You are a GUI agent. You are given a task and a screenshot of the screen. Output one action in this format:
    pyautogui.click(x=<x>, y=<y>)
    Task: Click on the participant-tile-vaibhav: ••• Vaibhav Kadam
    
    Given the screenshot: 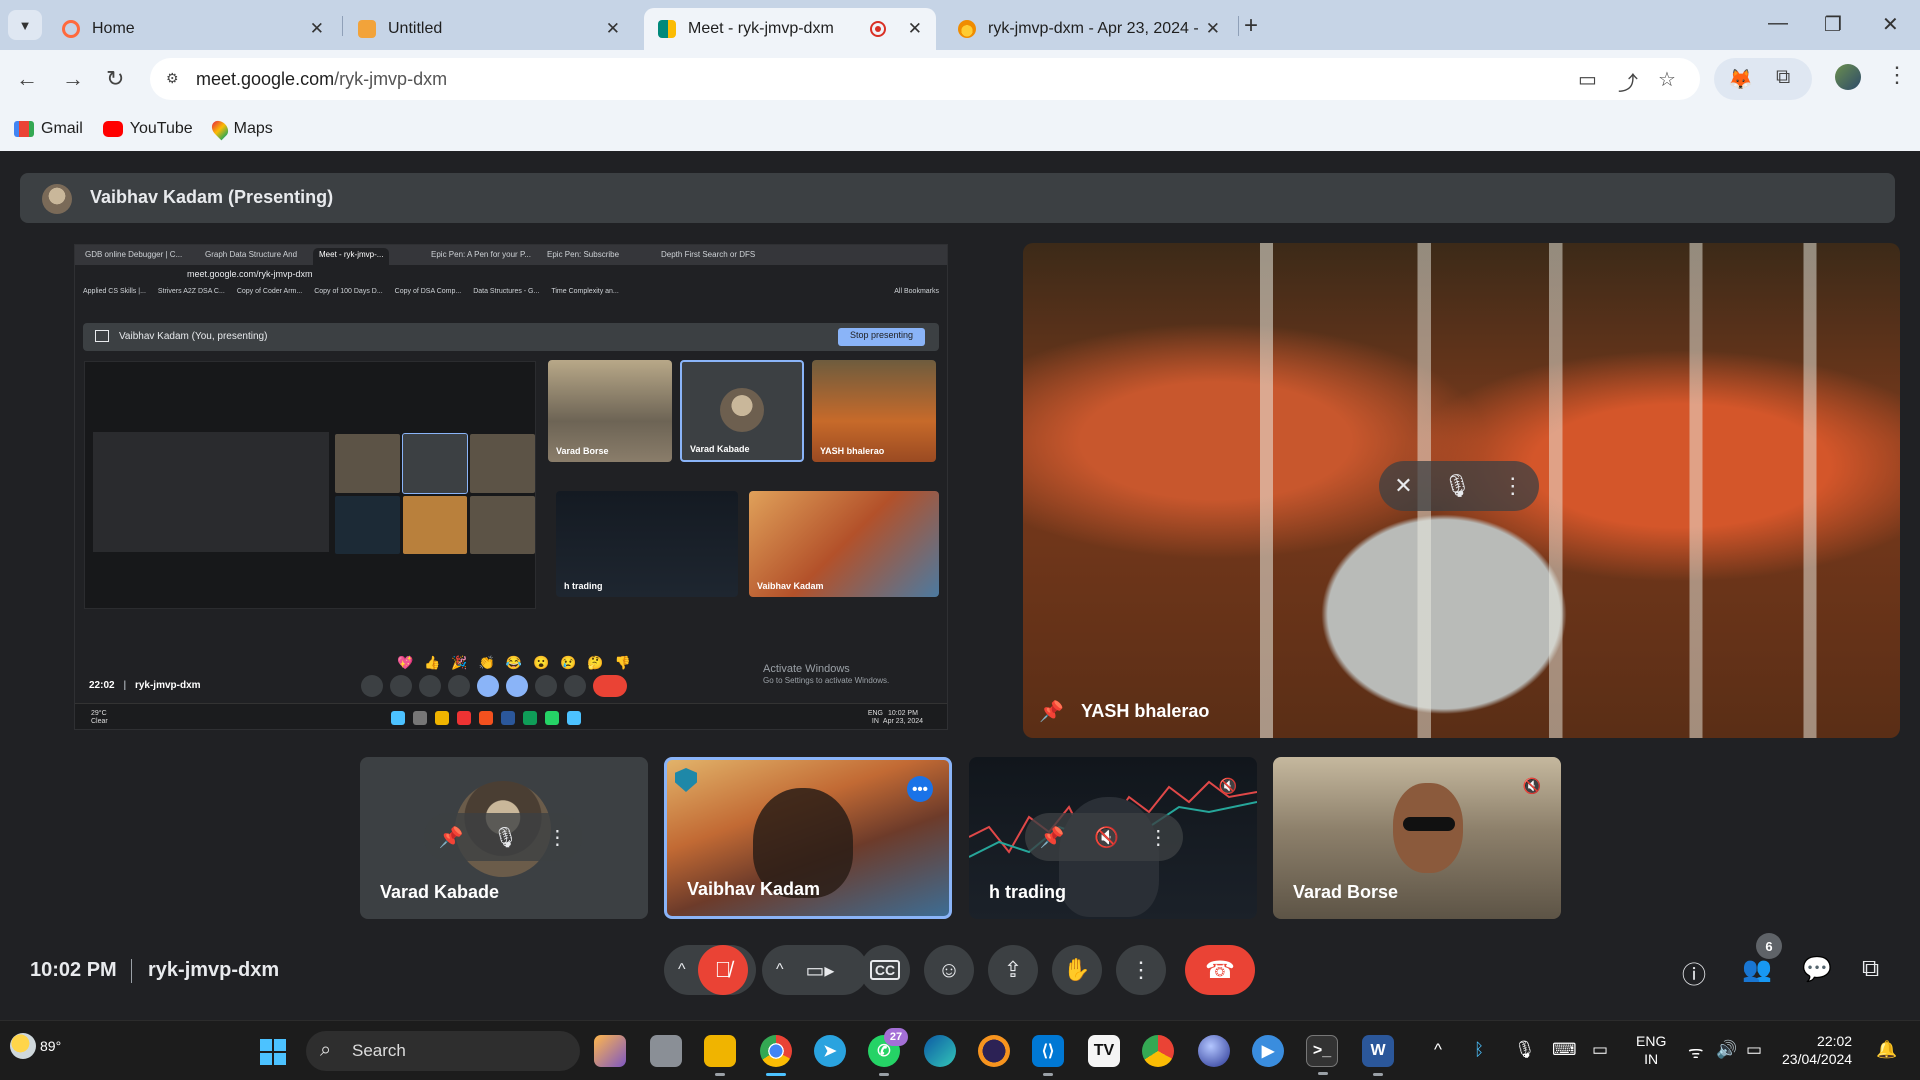 What is the action you would take?
    pyautogui.click(x=808, y=838)
    